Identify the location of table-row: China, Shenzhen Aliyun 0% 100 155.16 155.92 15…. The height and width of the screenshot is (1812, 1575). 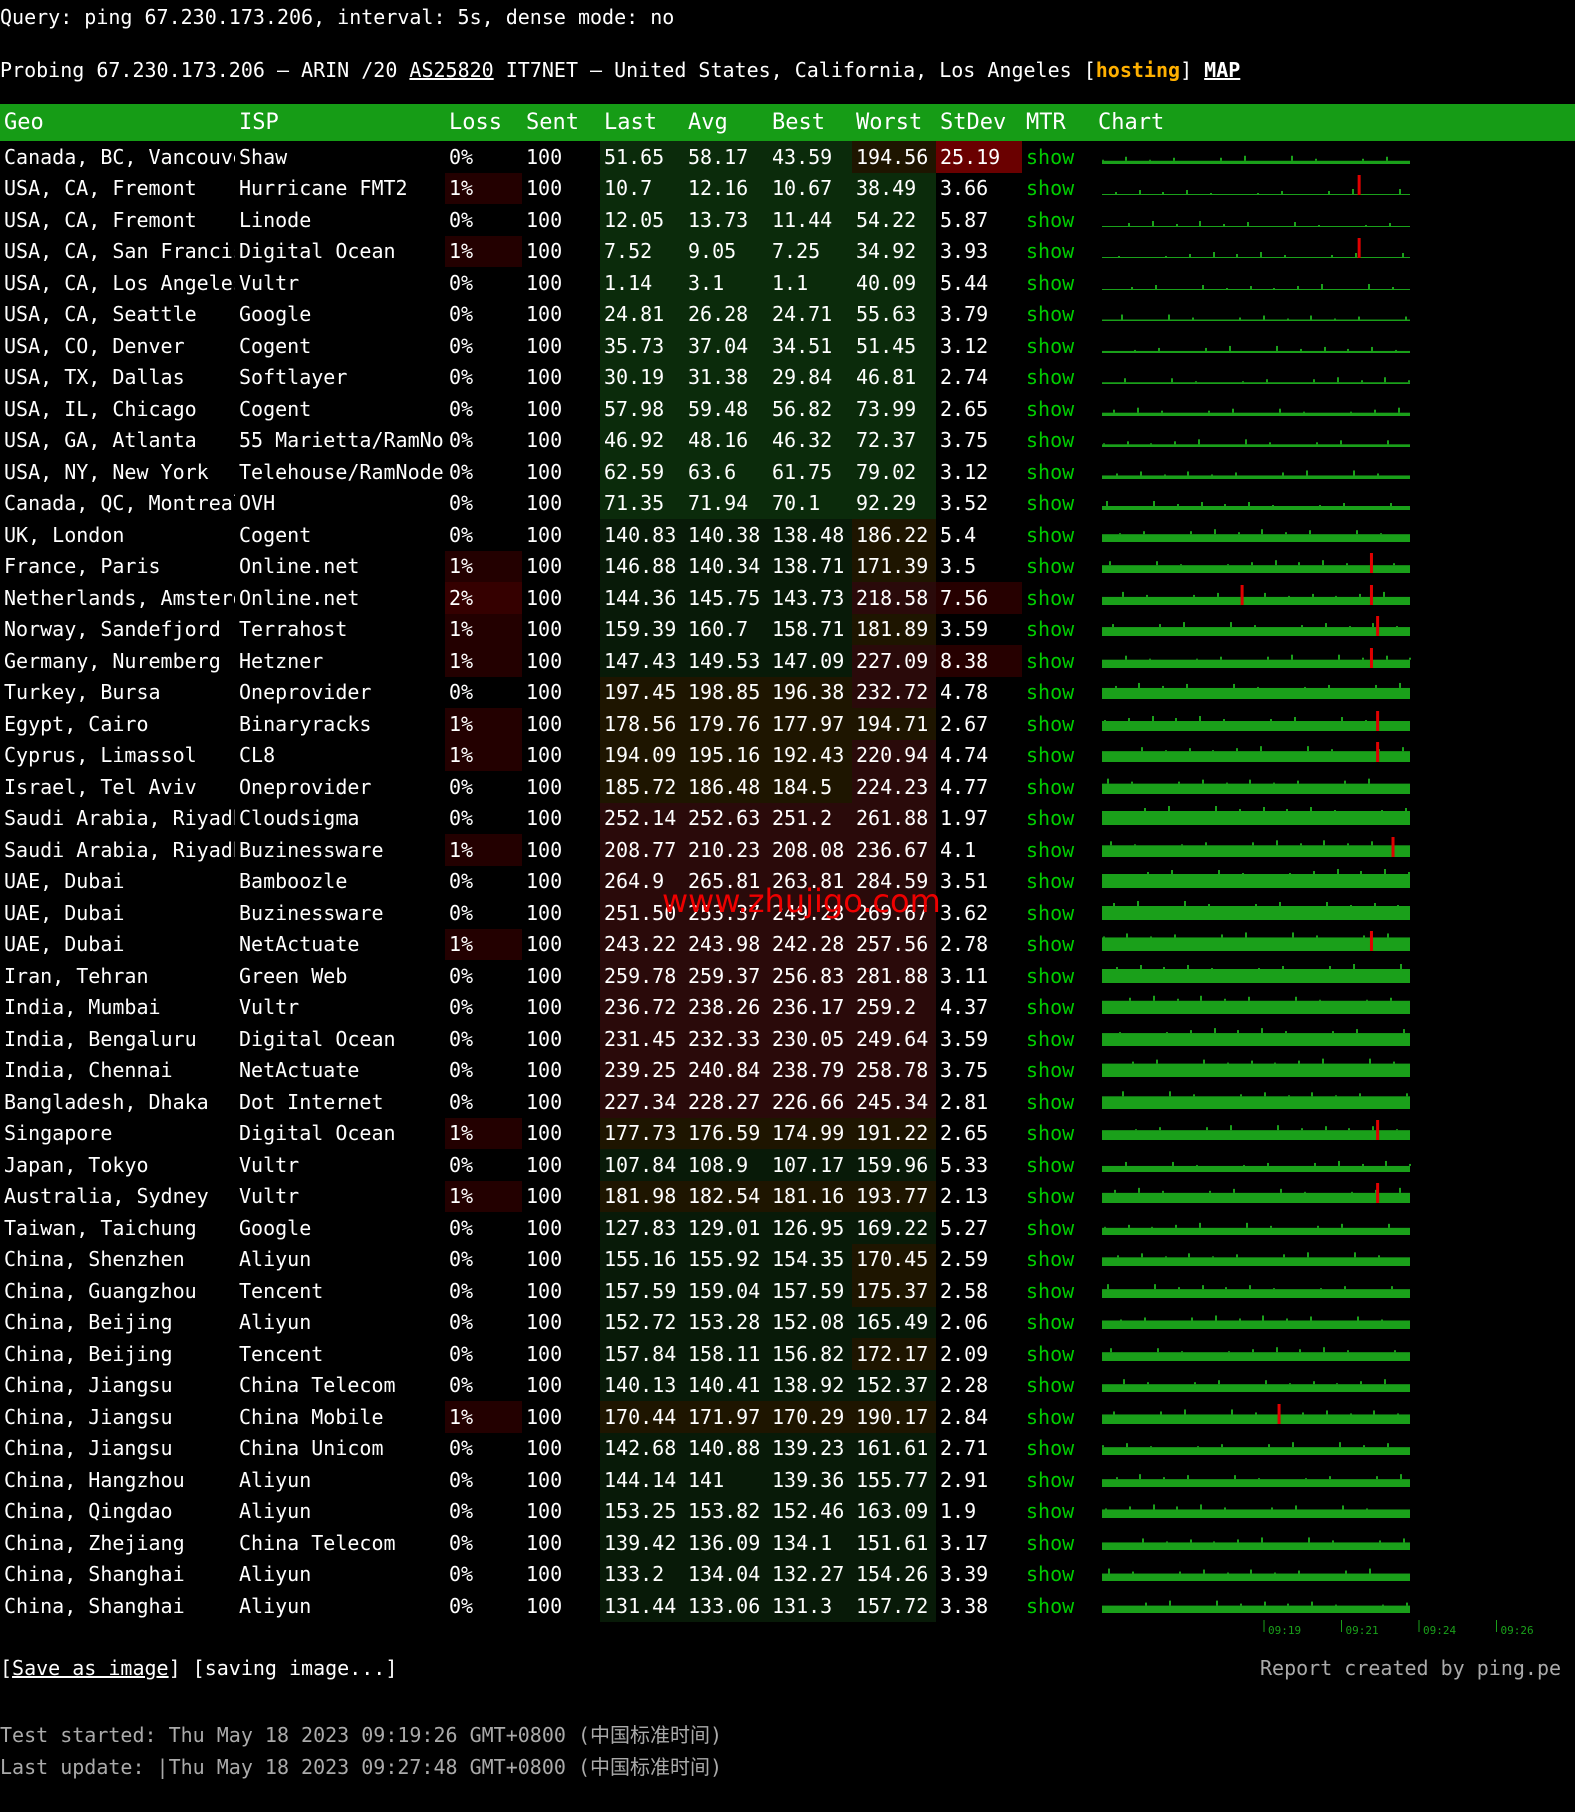
(787, 1259).